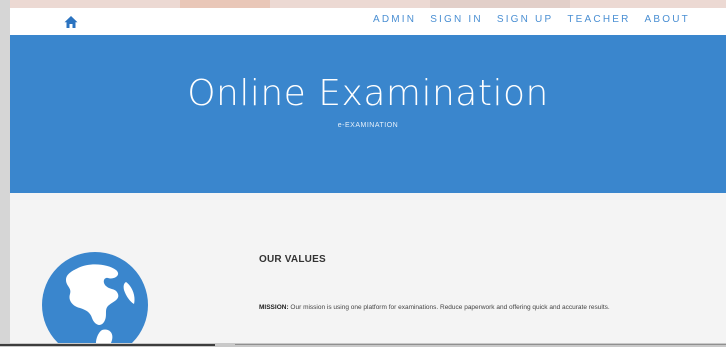 The image size is (726, 347). What do you see at coordinates (292, 259) in the screenshot?
I see `values-heading: OUR VALUES` at bounding box center [292, 259].